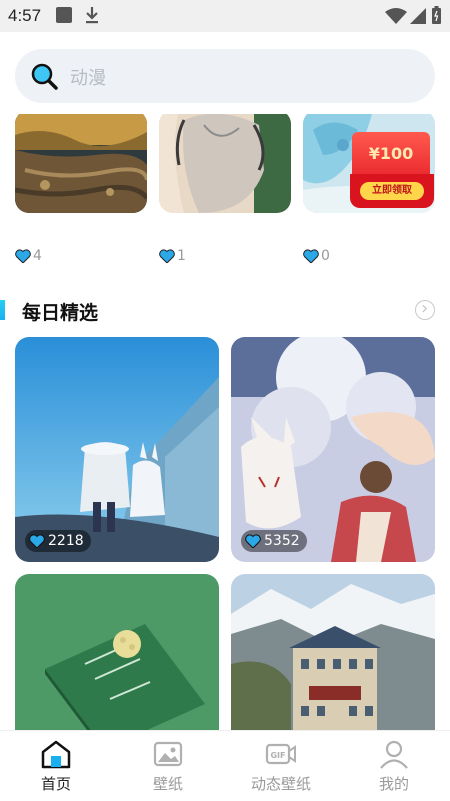  I want to click on featured-card-hotel, so click(333, 654).